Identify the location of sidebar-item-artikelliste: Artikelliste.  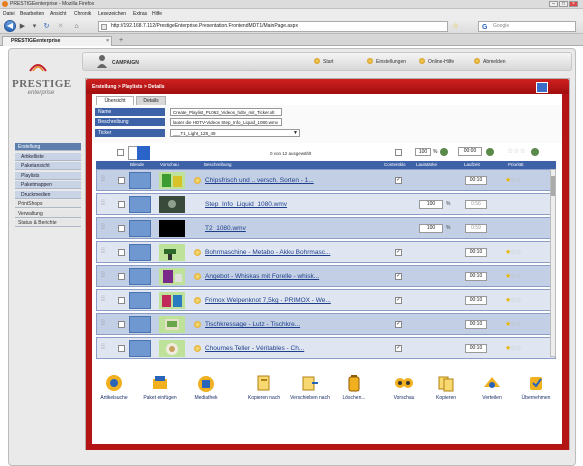
(48, 156).